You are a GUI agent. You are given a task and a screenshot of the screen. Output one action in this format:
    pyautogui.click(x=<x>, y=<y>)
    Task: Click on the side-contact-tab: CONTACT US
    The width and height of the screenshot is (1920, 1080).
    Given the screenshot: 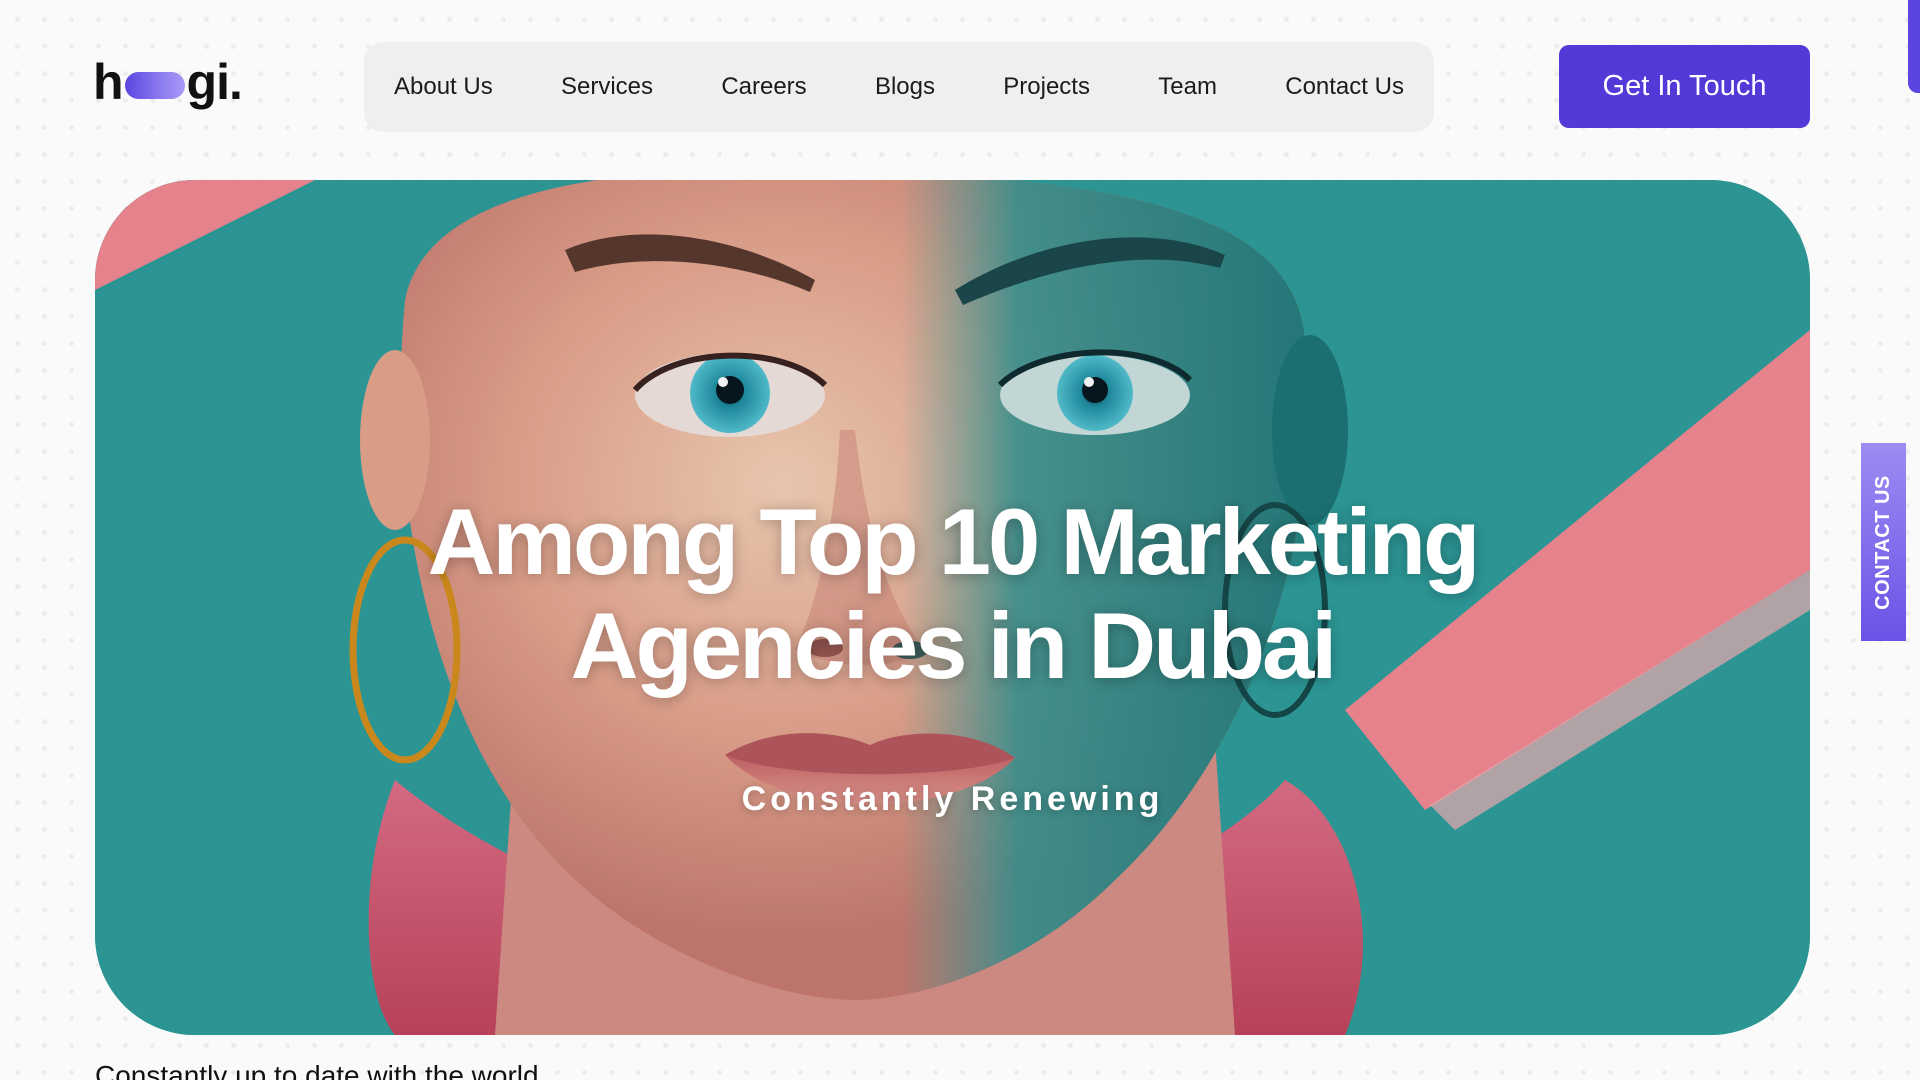 What is the action you would take?
    pyautogui.click(x=1883, y=542)
    